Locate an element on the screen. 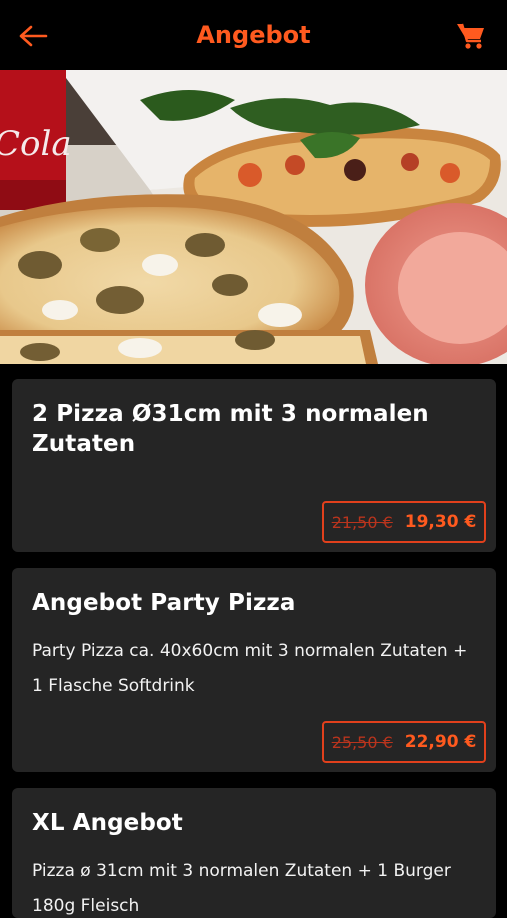  old-price: 25,50 € is located at coordinates (362, 742).